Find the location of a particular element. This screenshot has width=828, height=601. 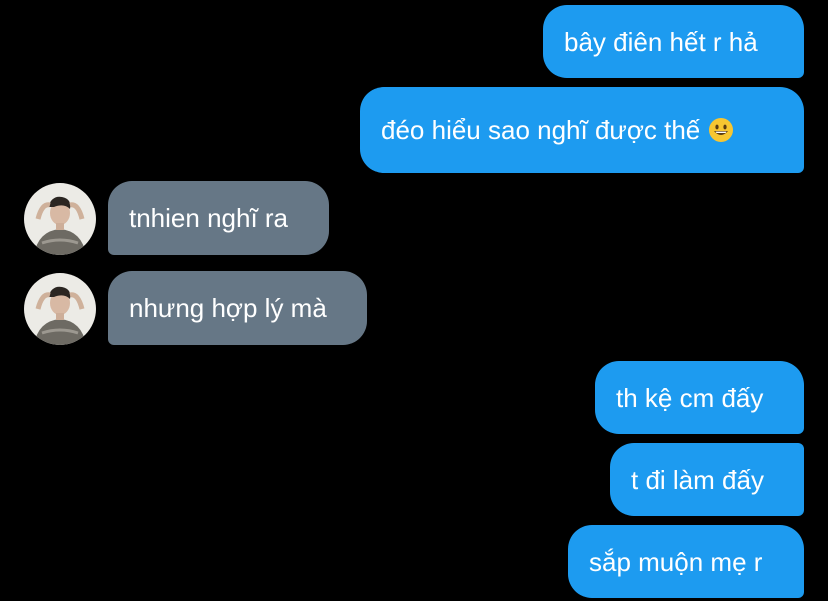

message-bubble-outgoing: sắp muộn mẹ r is located at coordinates (686, 561).